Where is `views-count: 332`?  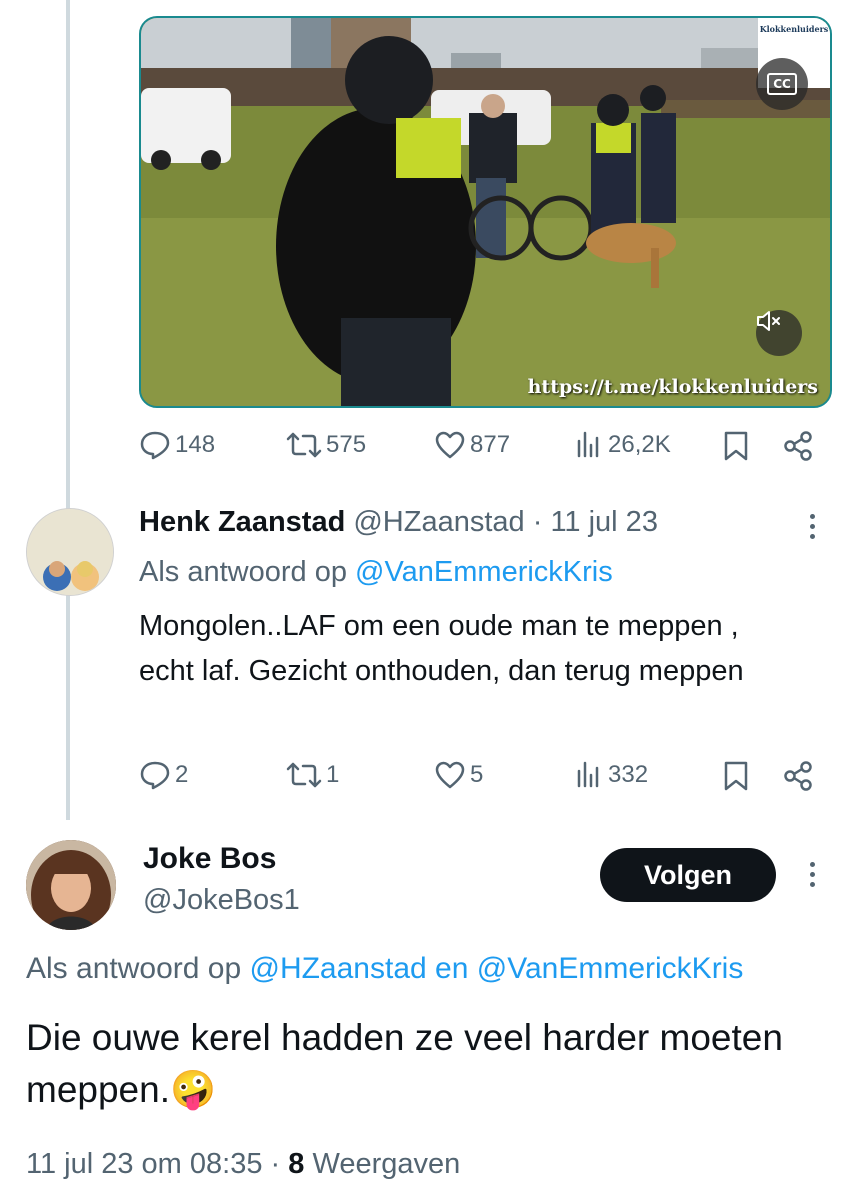
views-count: 332 is located at coordinates (628, 774).